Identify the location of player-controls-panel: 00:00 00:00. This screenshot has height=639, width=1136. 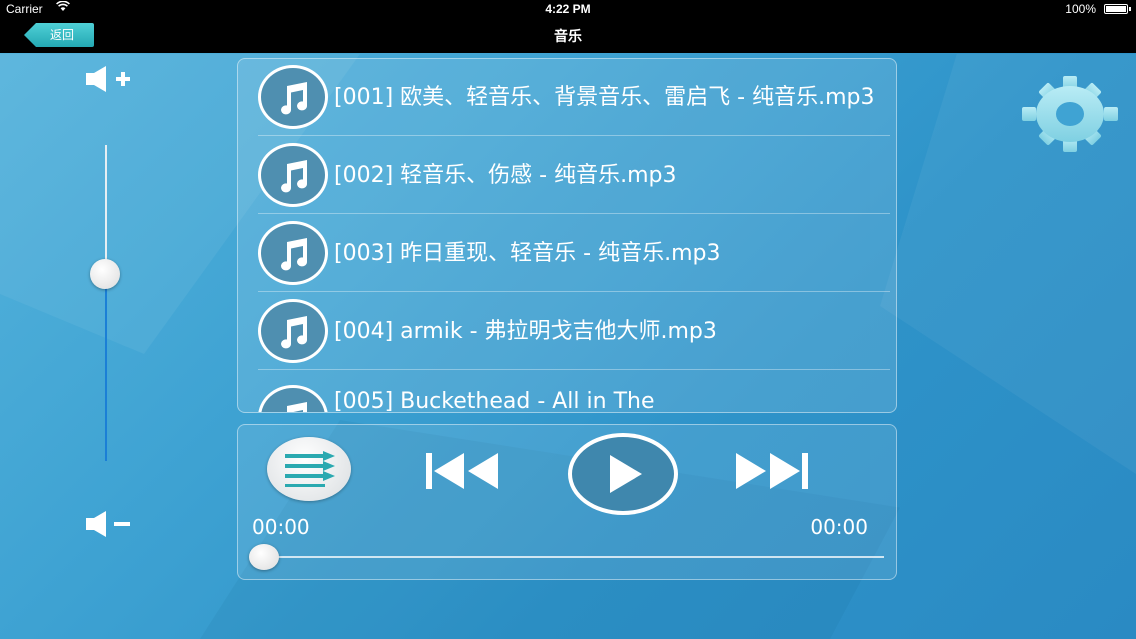
(567, 502).